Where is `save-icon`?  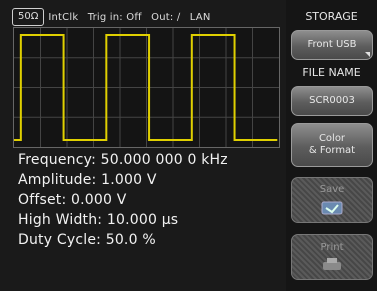
save-icon is located at coordinates (332, 207).